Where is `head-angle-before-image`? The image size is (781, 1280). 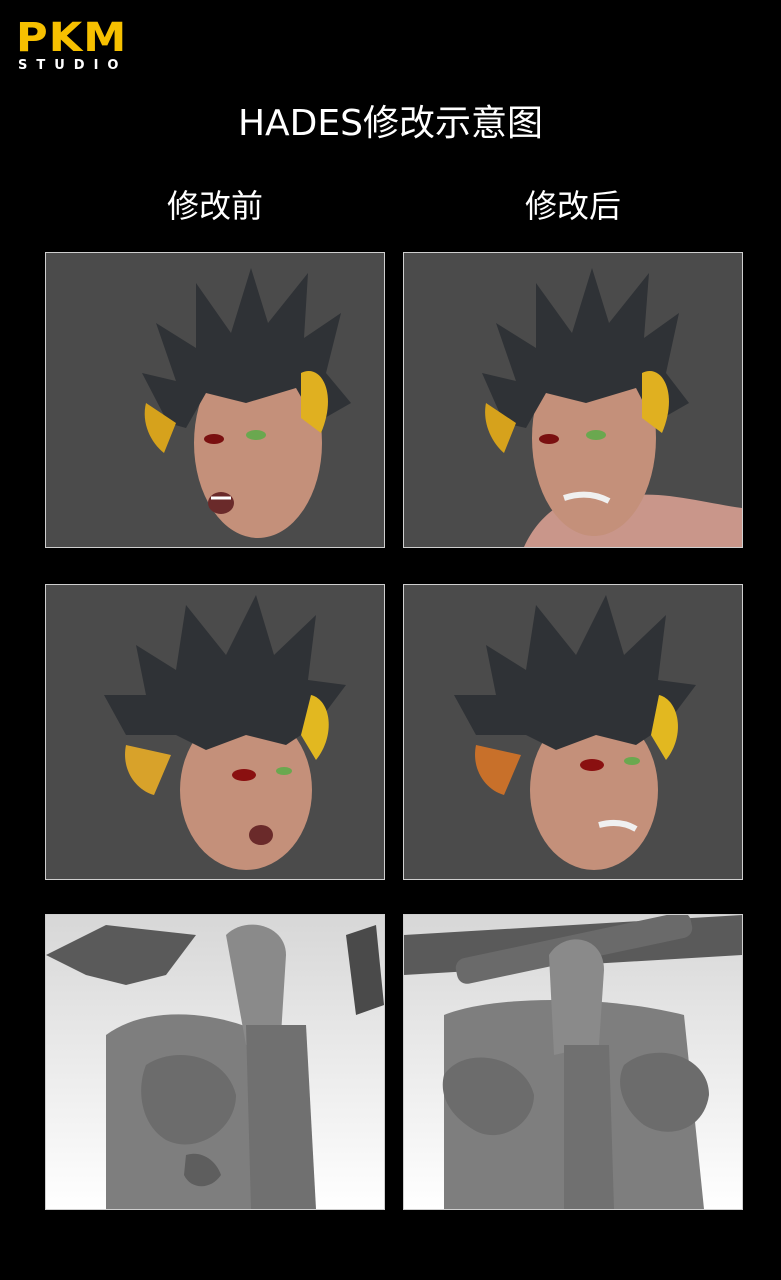 head-angle-before-image is located at coordinates (215, 732).